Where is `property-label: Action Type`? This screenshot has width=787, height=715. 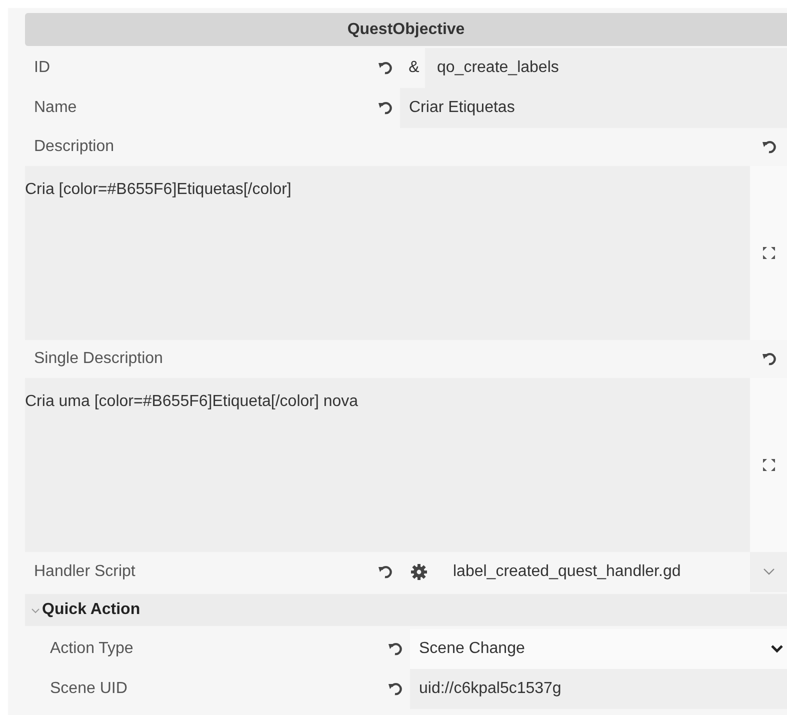 property-label: Action Type is located at coordinates (91, 649).